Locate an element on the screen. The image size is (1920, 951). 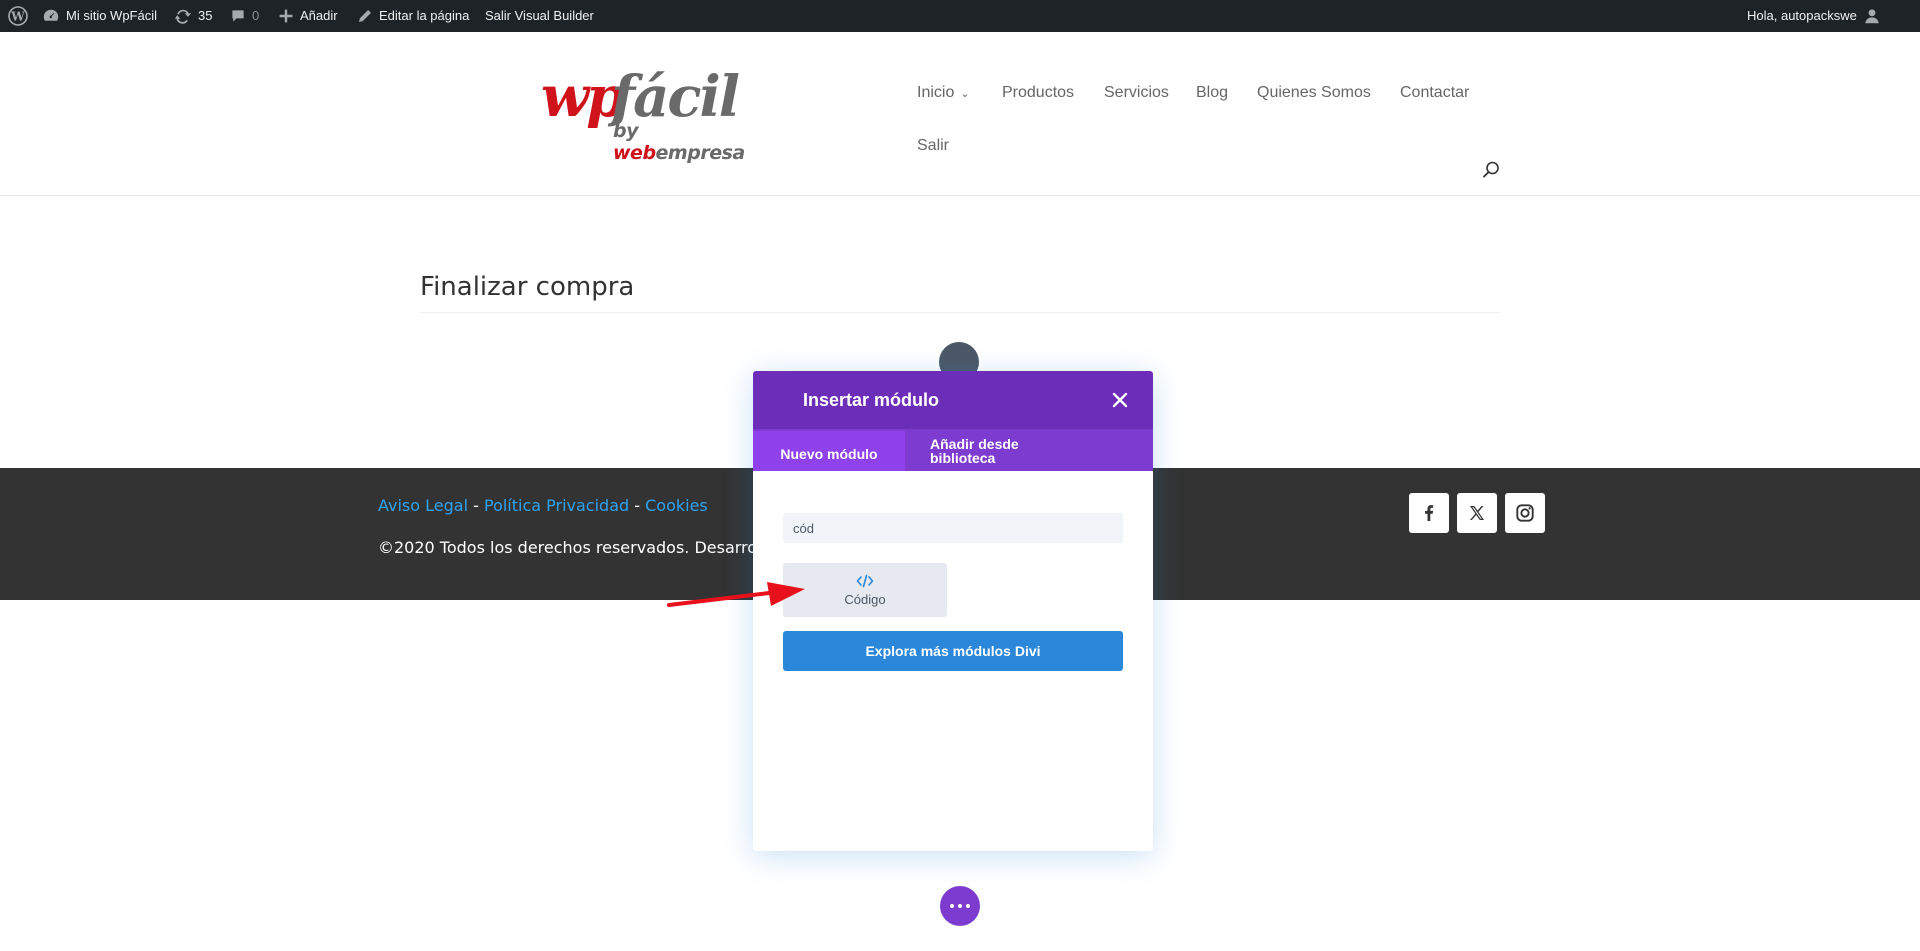
pencil-icon is located at coordinates (365, 16).